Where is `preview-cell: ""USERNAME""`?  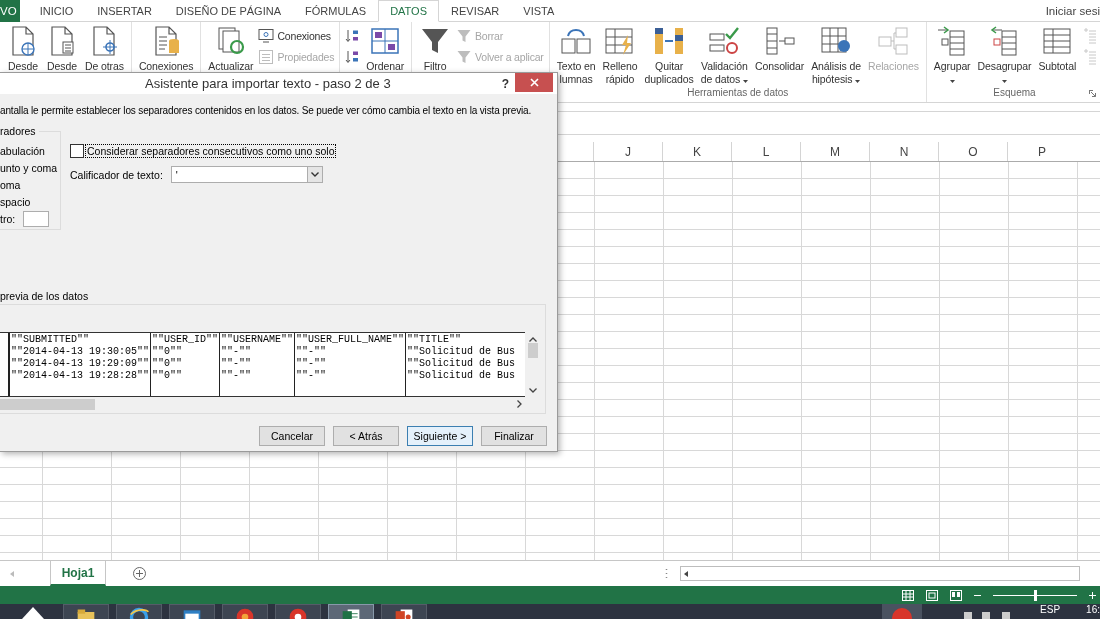
preview-cell: ""USERNAME"" is located at coordinates (257, 340).